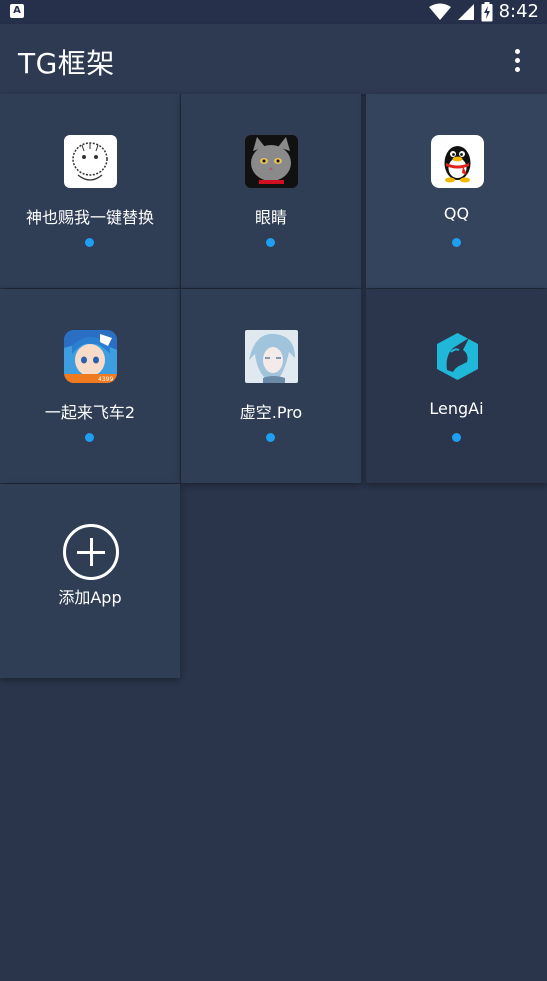 The image size is (547, 981). What do you see at coordinates (271, 191) in the screenshot?
I see `app-tile-2: 眼睛` at bounding box center [271, 191].